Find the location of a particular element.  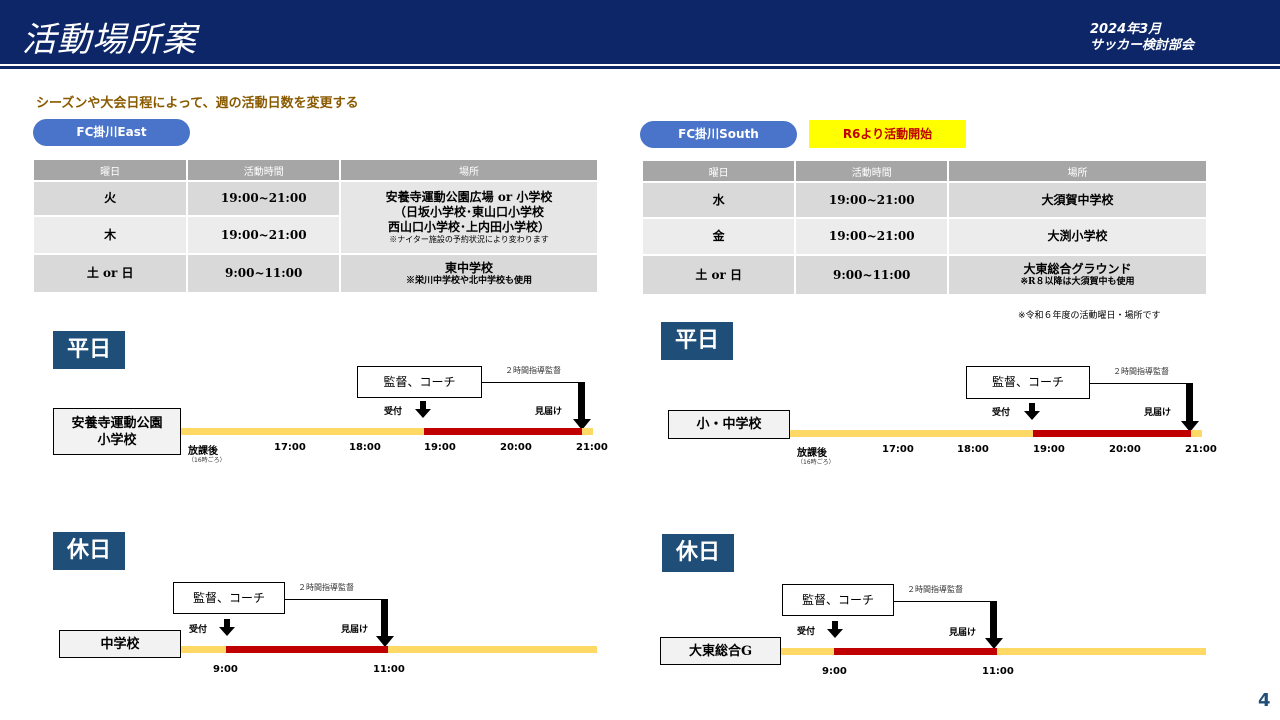

south-footnote: ※令和６年度の活動曜日・場所です is located at coordinates (1089, 316).